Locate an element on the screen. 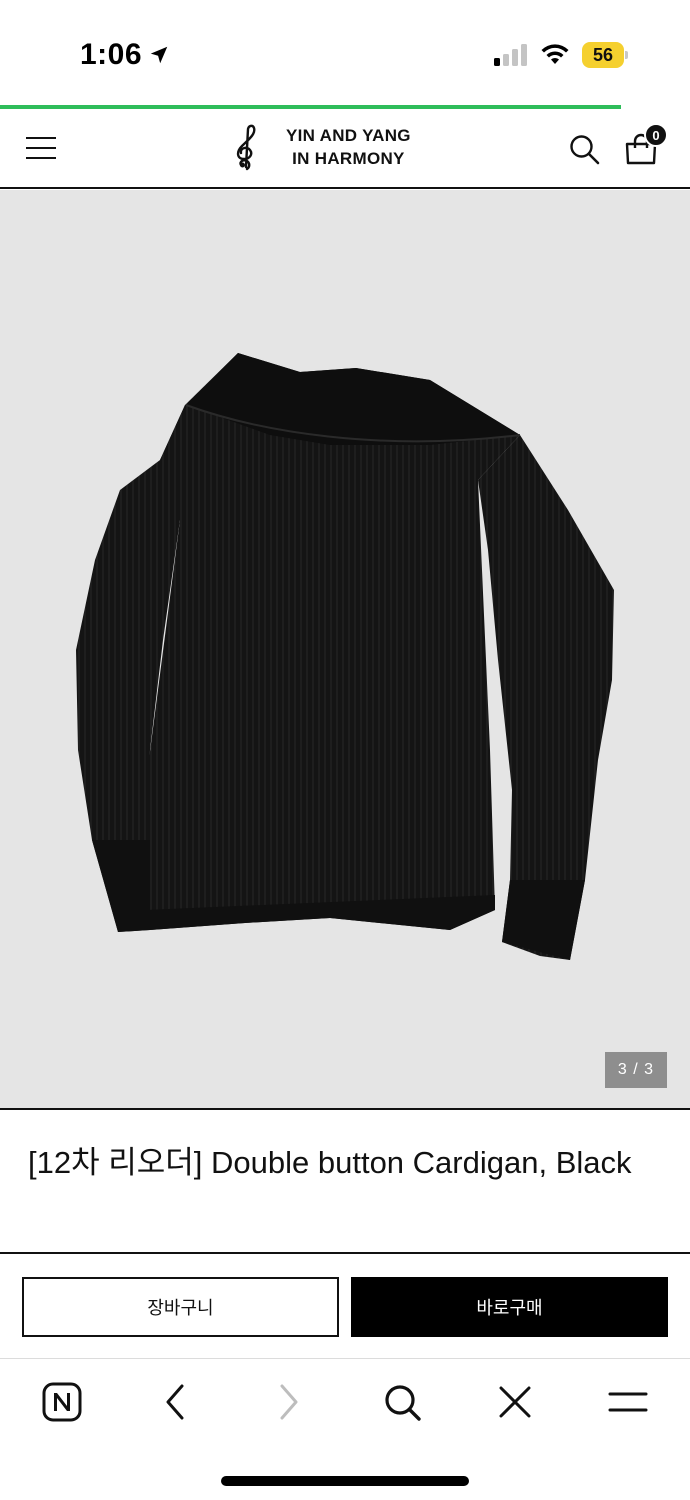 The width and height of the screenshot is (690, 1500). close-button is located at coordinates (515, 1402).